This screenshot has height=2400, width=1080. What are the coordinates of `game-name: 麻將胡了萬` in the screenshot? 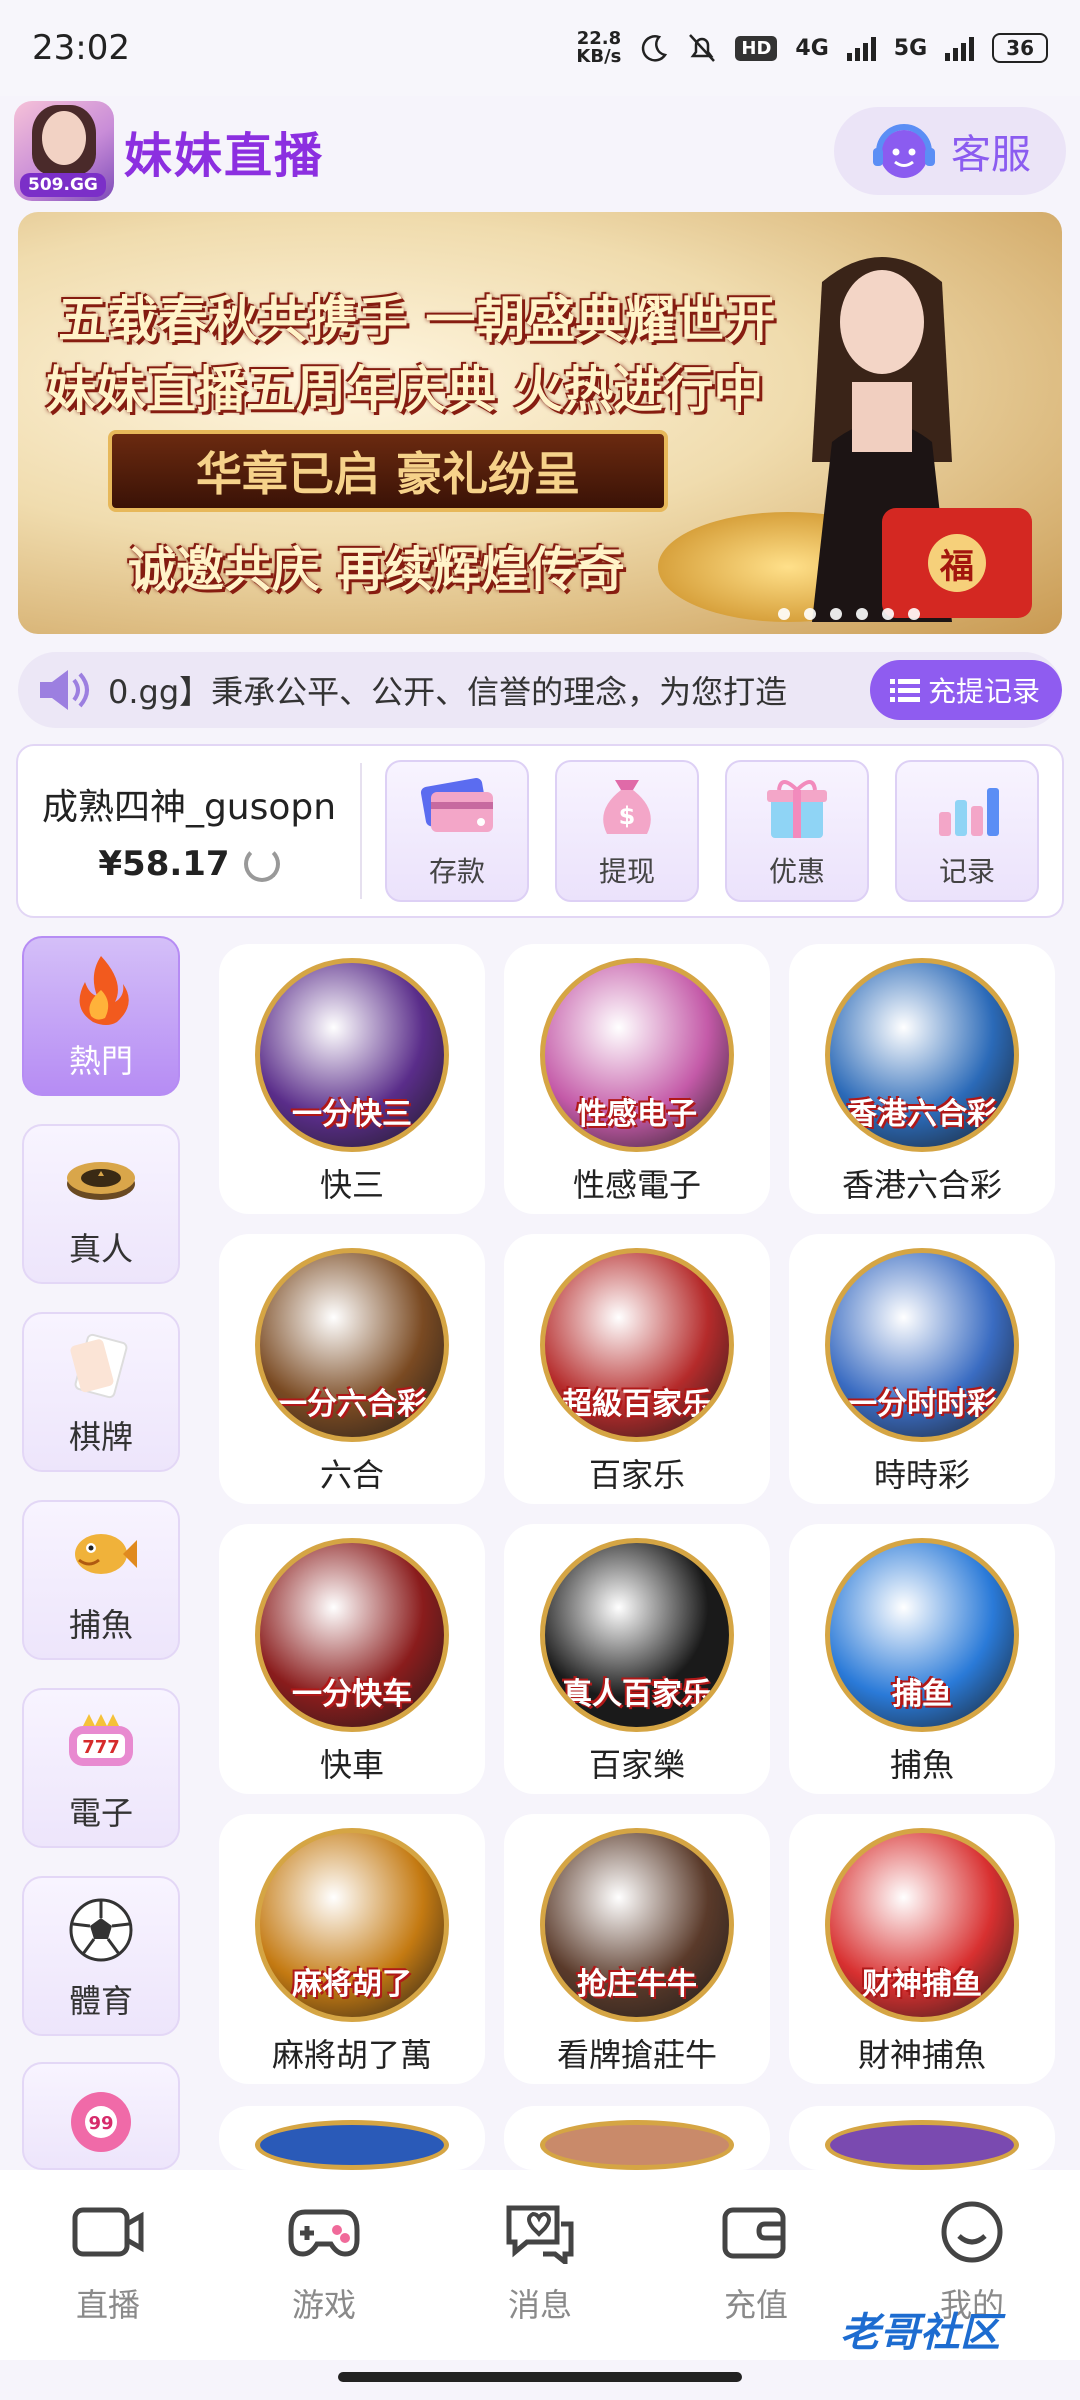 It's located at (351, 2055).